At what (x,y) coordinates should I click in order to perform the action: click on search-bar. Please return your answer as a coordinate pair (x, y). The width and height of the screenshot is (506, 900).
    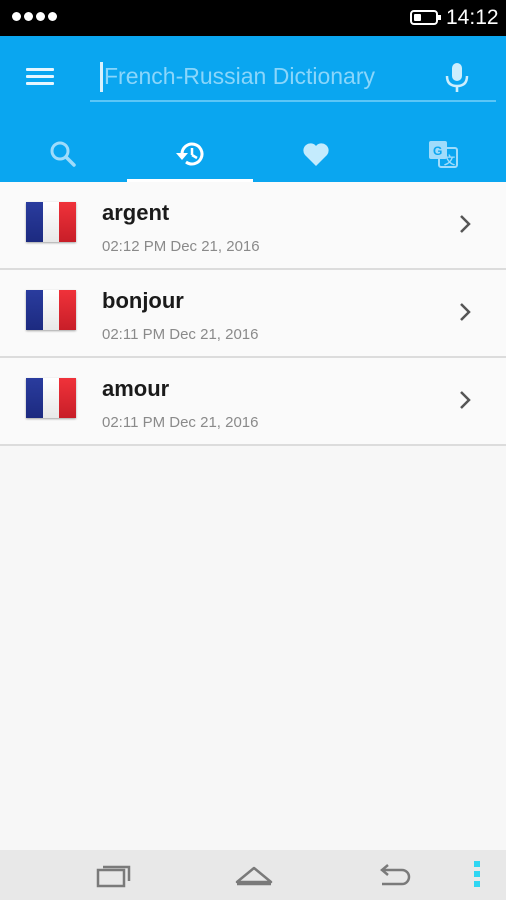
    Looking at the image, I should click on (293, 77).